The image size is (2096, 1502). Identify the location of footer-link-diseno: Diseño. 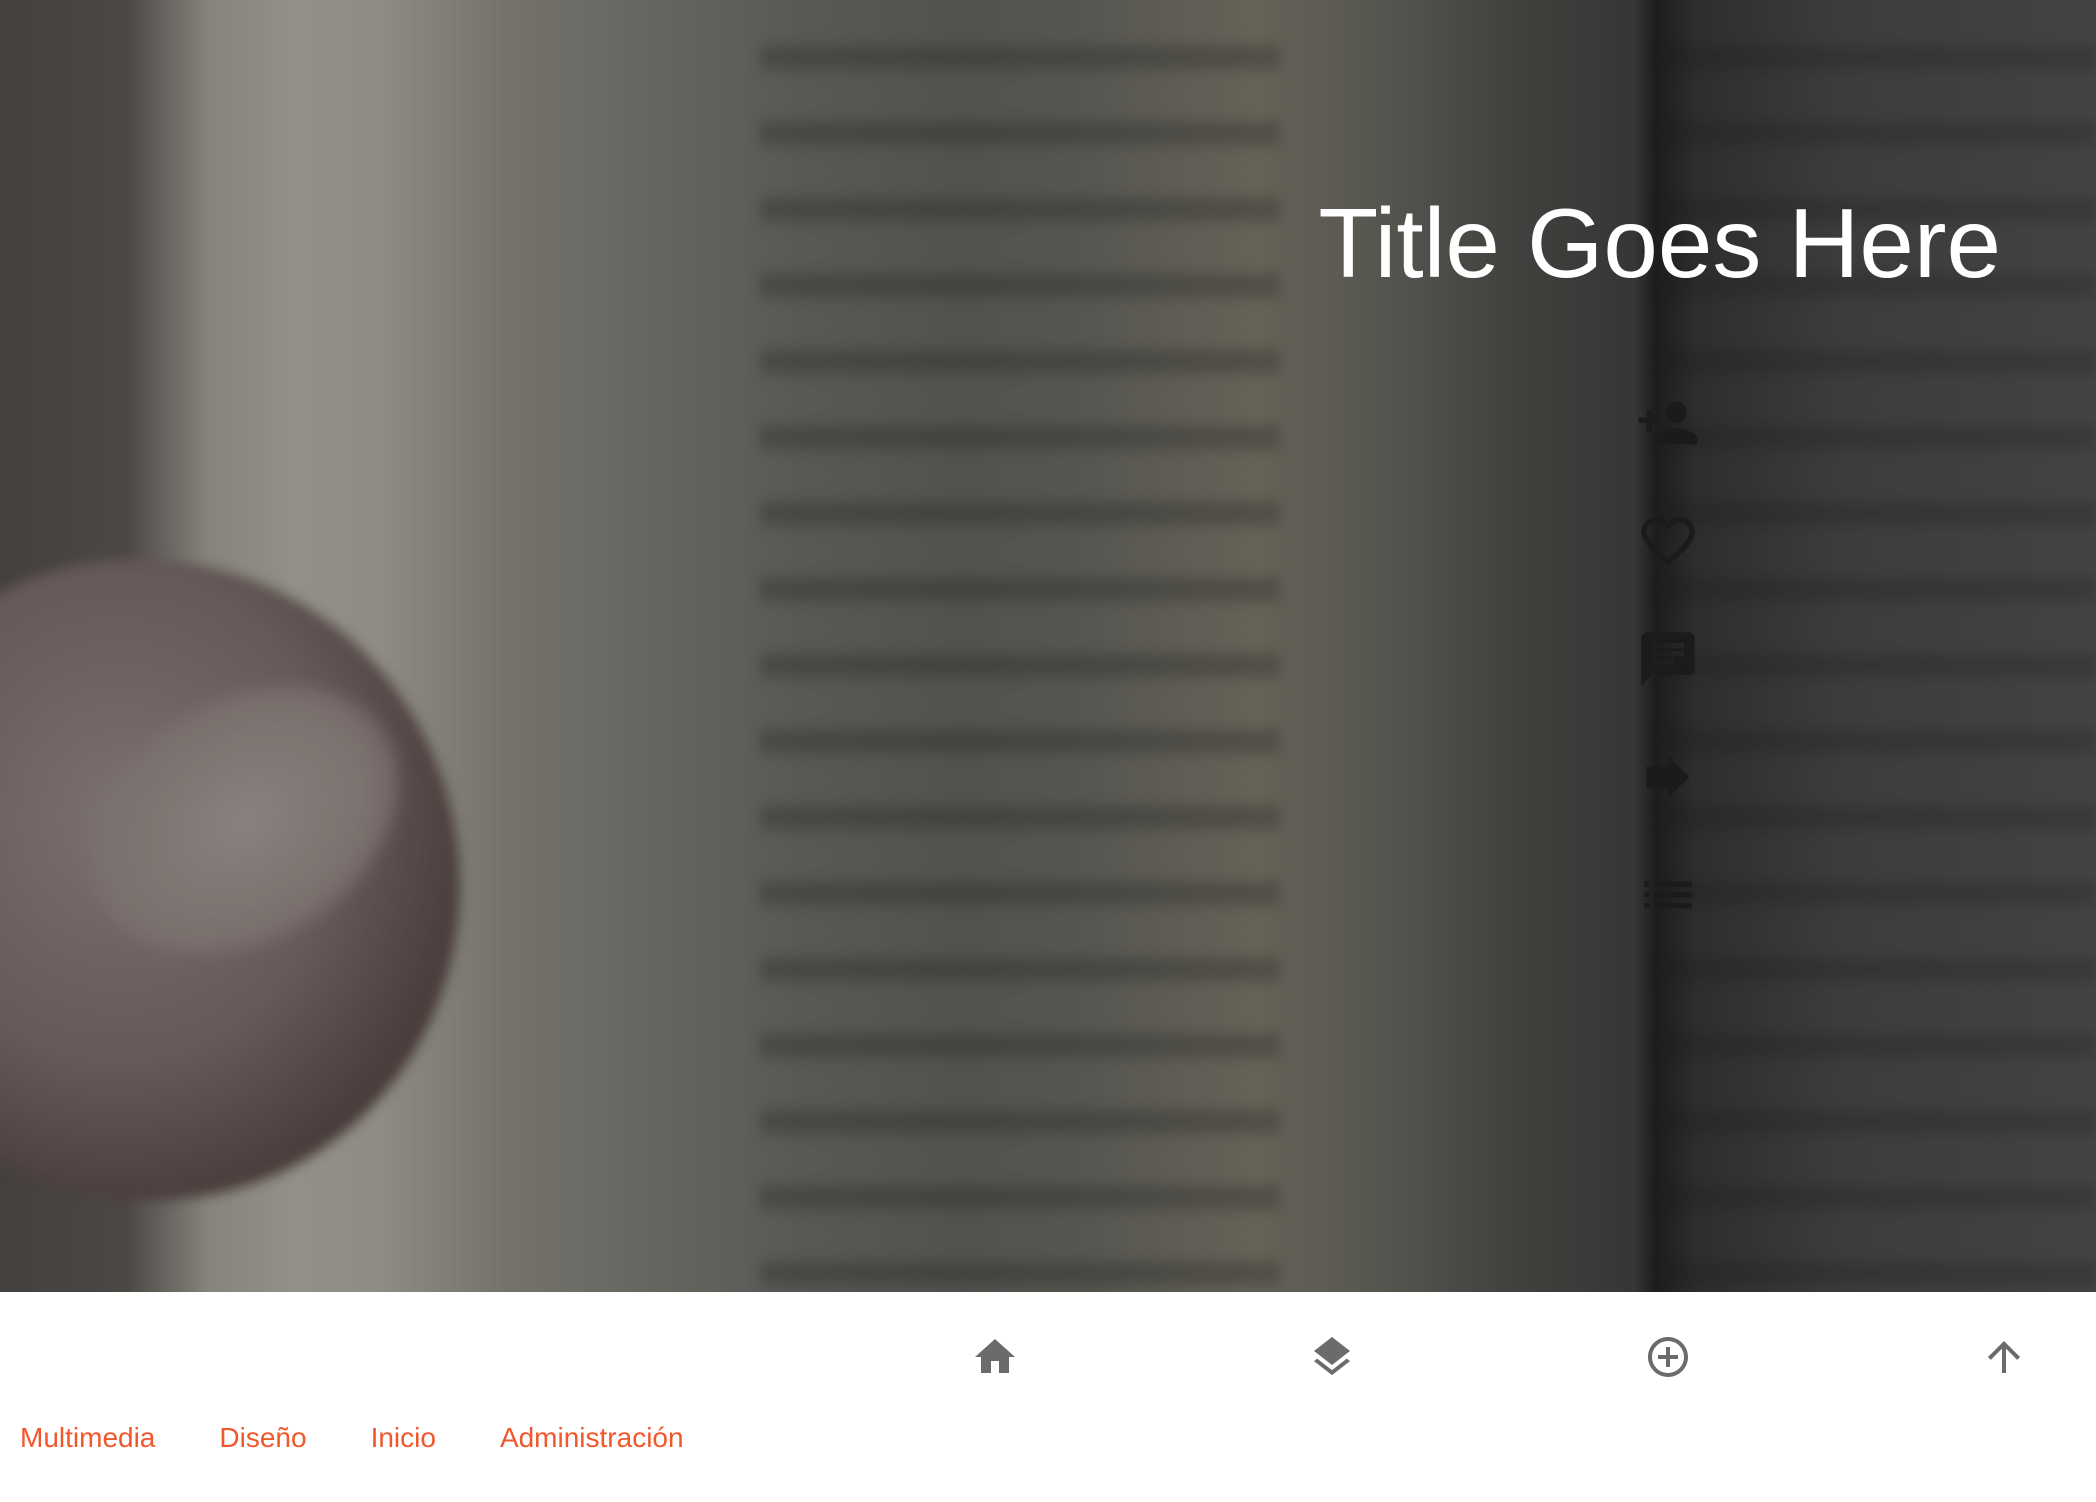
(262, 1438).